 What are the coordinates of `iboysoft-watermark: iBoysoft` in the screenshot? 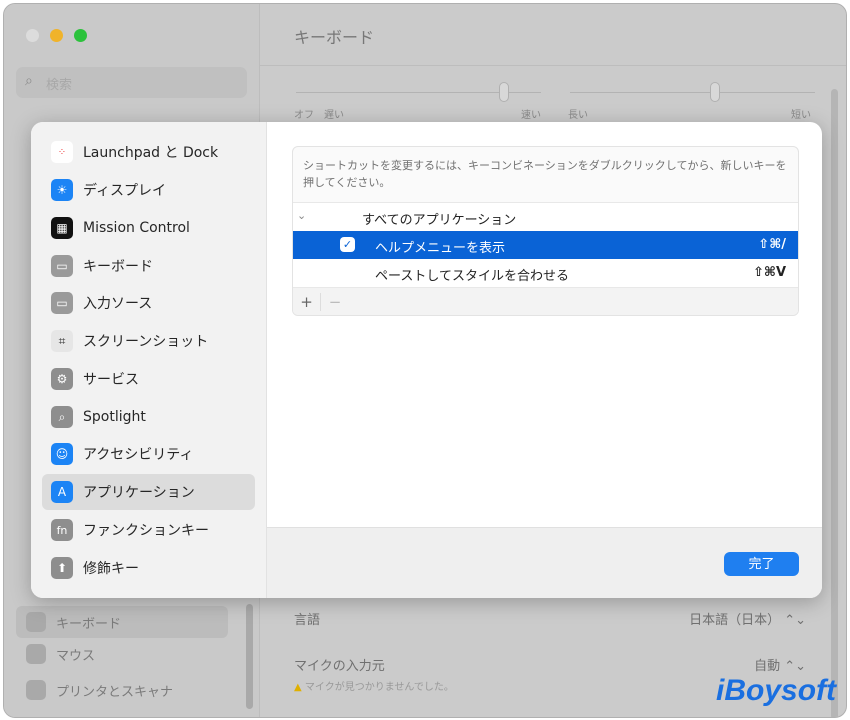 It's located at (776, 690).